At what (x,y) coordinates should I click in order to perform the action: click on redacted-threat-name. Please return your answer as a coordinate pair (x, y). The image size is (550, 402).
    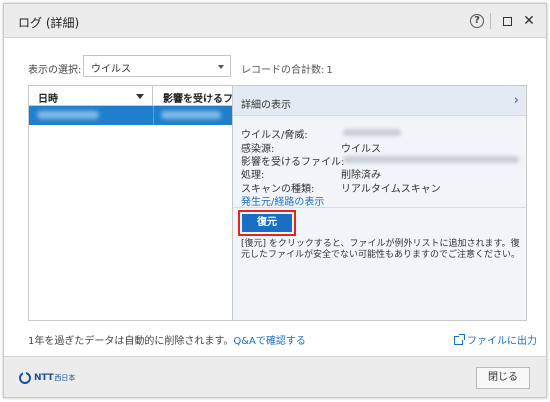
    Looking at the image, I should click on (372, 132).